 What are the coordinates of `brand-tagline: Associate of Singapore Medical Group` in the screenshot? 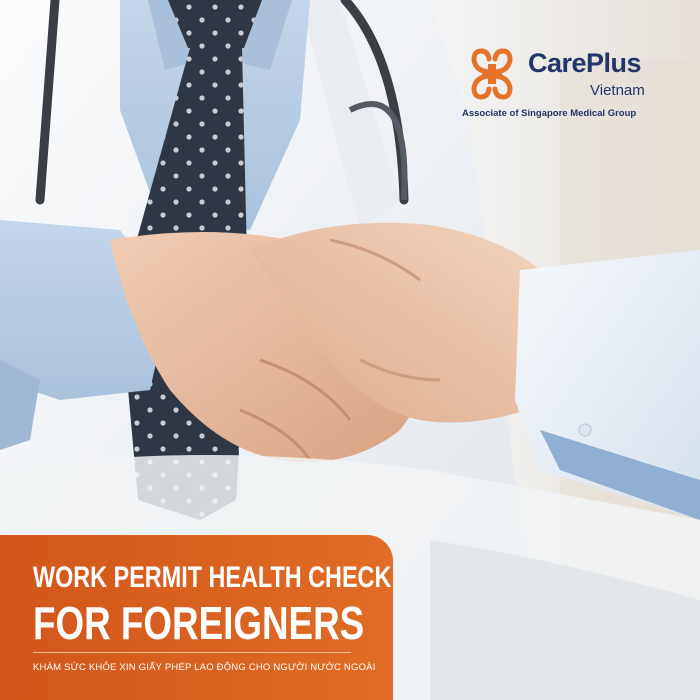 It's located at (549, 113).